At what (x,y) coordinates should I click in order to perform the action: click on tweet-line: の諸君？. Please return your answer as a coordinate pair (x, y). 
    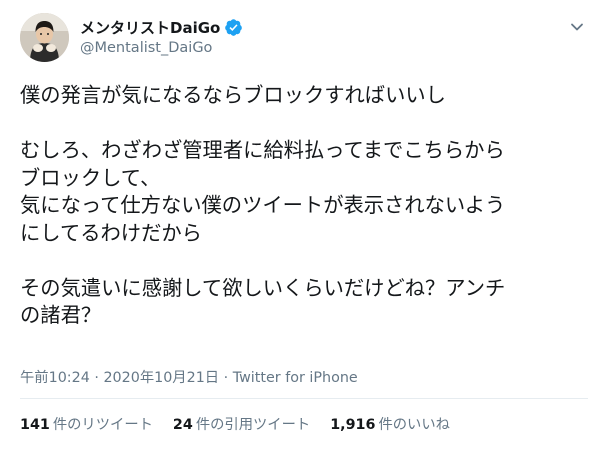
    Looking at the image, I should click on (61, 315).